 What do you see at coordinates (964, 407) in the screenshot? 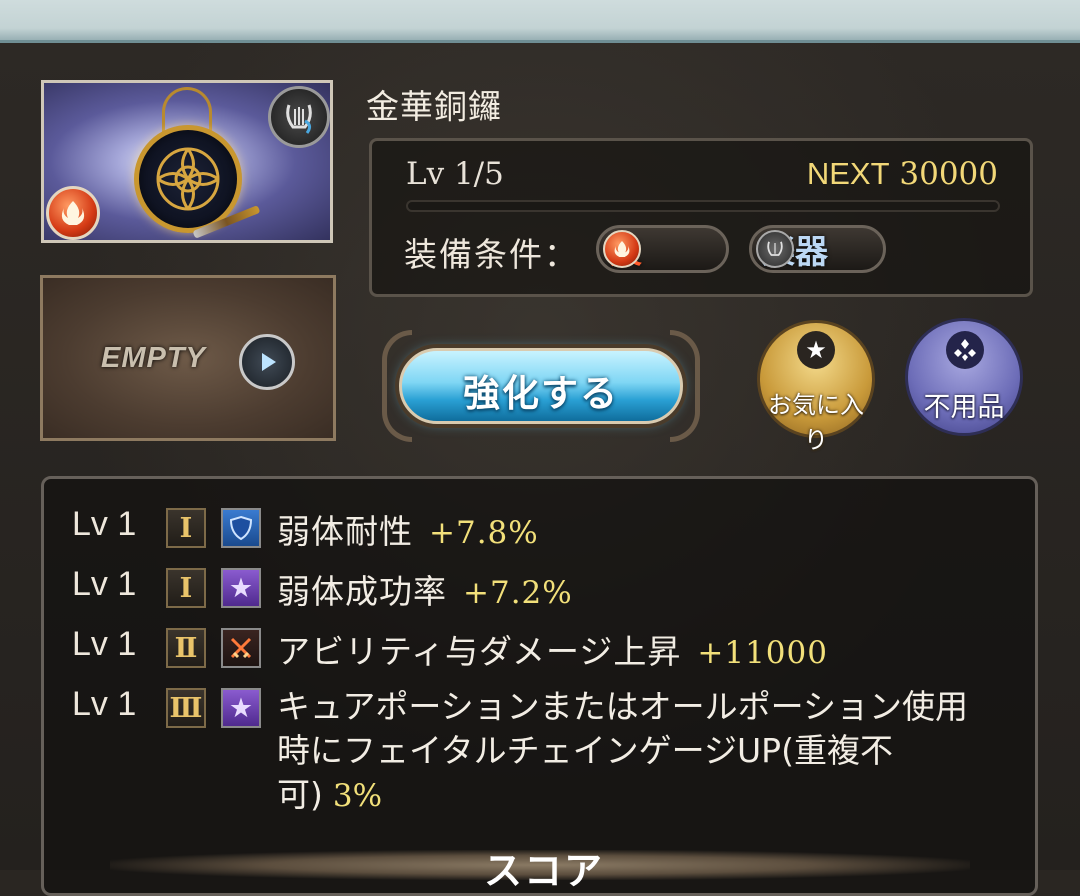
I see `junk-label: 不用品` at bounding box center [964, 407].